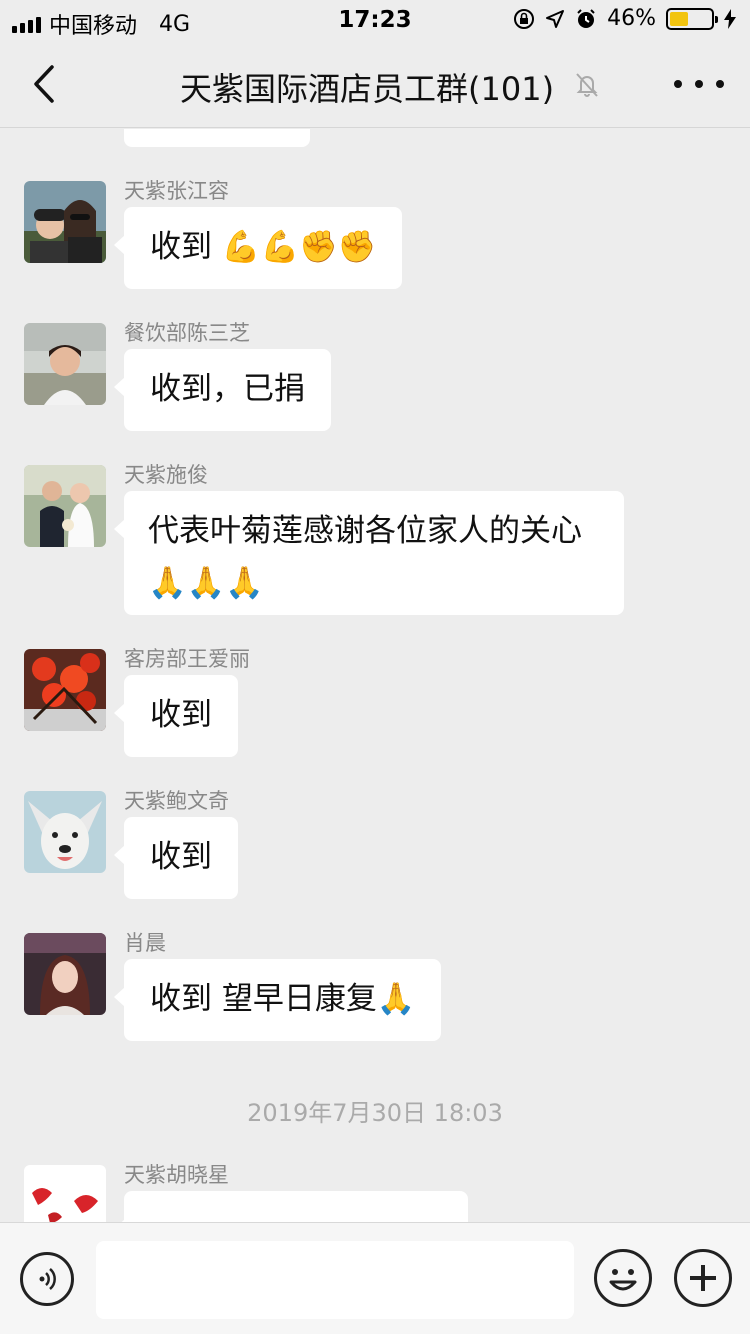 This screenshot has width=750, height=1334. I want to click on sender-name: 天紫施俊, so click(166, 475).